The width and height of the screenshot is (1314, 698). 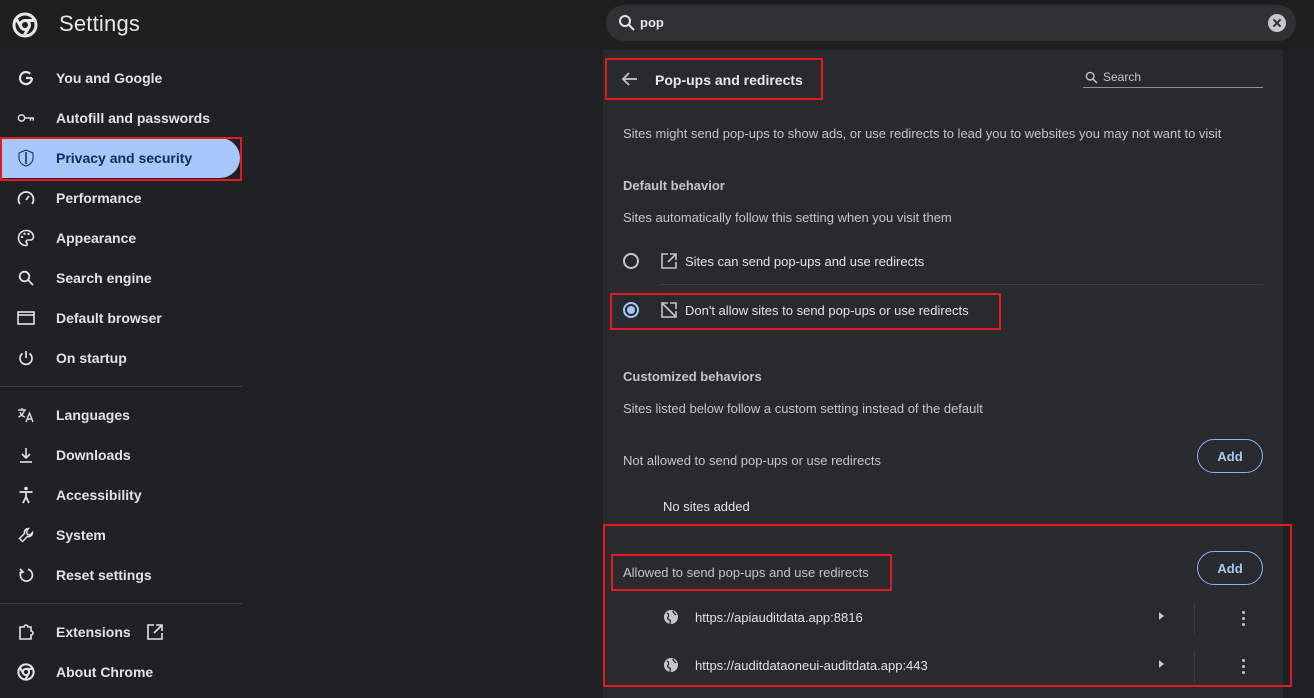 I want to click on chrome-logo-icon, so click(x=25, y=25).